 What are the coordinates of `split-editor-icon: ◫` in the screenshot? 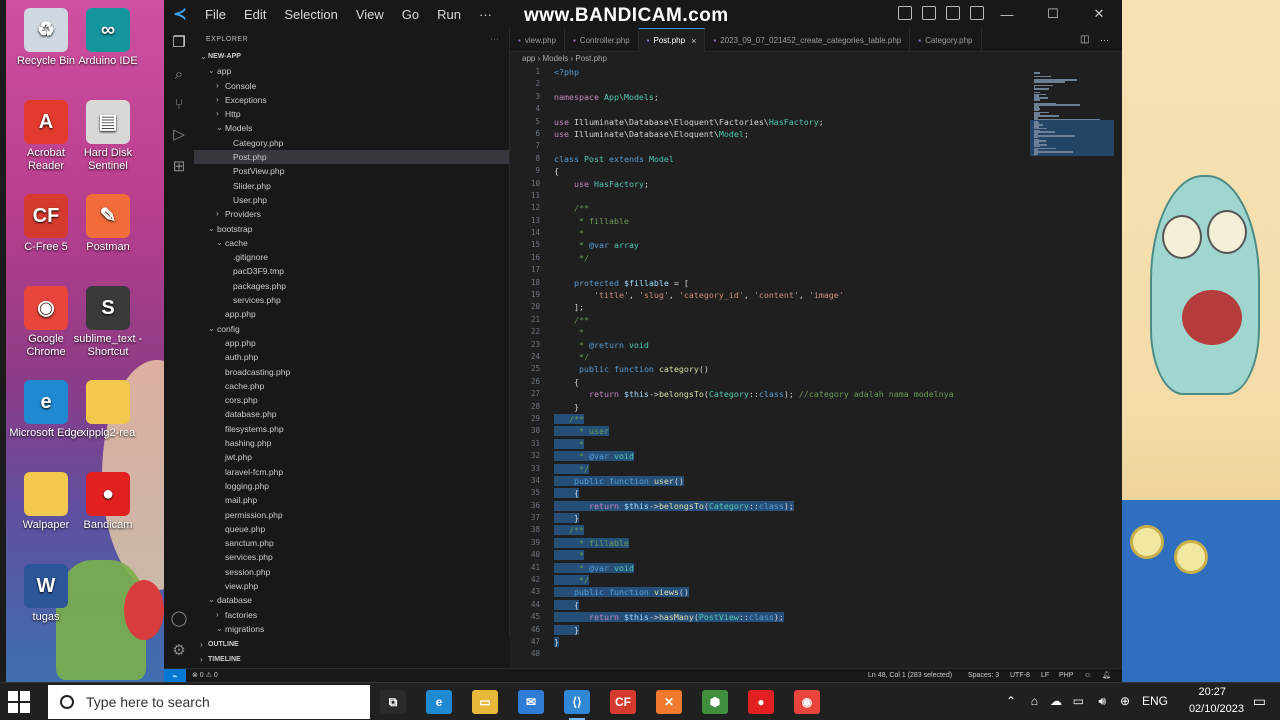 It's located at (1090, 39).